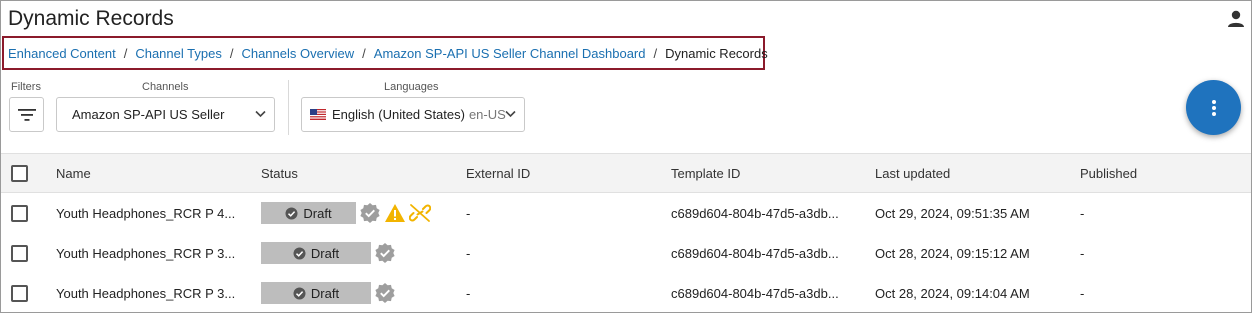 The image size is (1252, 313). Describe the element at coordinates (952, 253) in the screenshot. I see `last-updated: Oct 28, 2024, 09:15:12 AM` at that location.